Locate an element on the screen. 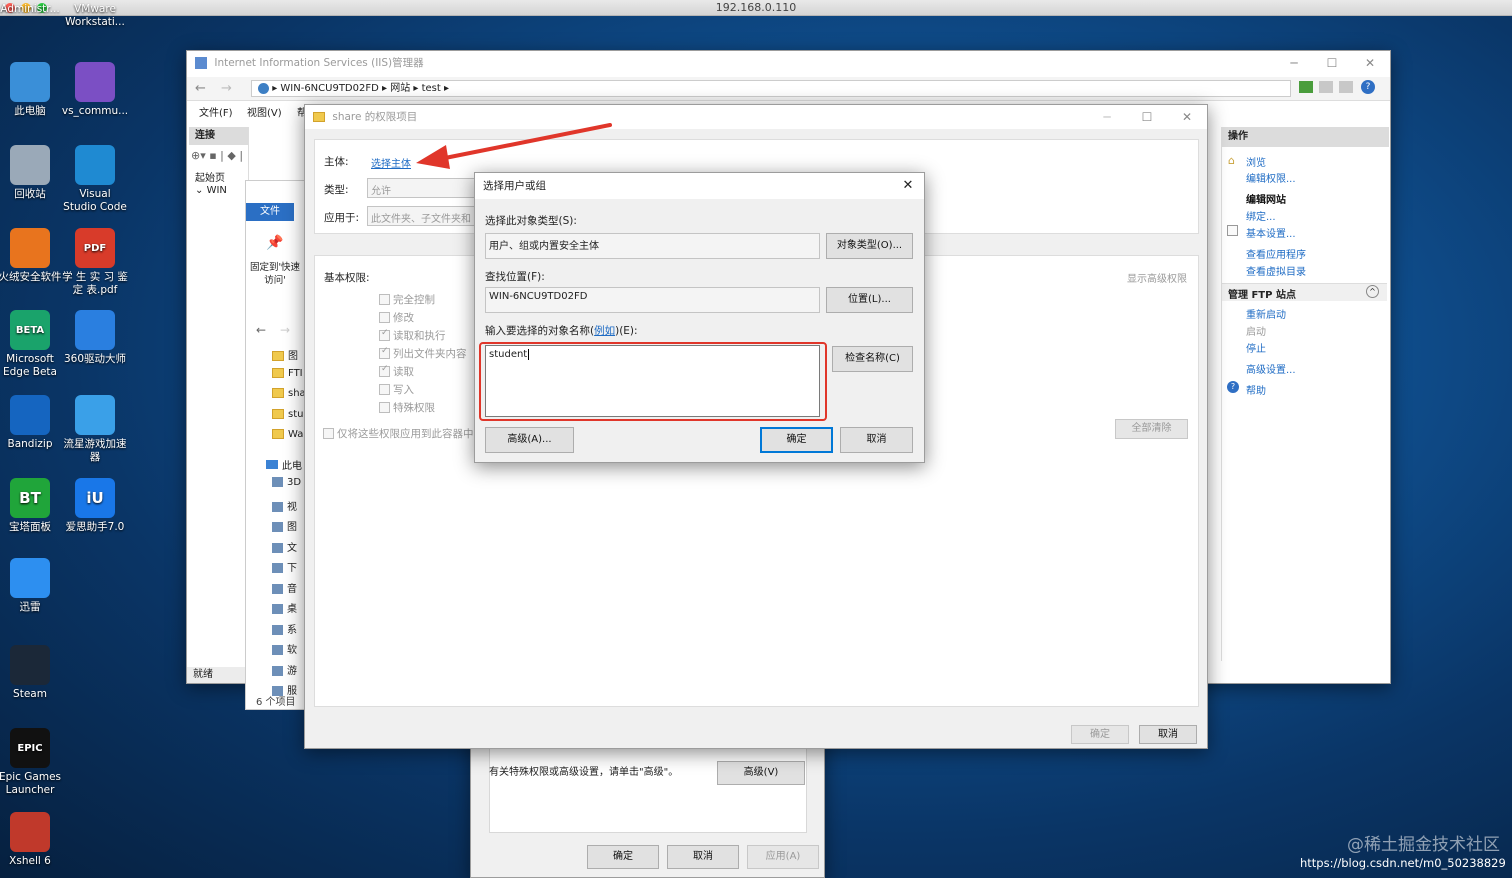 The width and height of the screenshot is (1512, 878). stop-icon is located at coordinates (1326, 87).